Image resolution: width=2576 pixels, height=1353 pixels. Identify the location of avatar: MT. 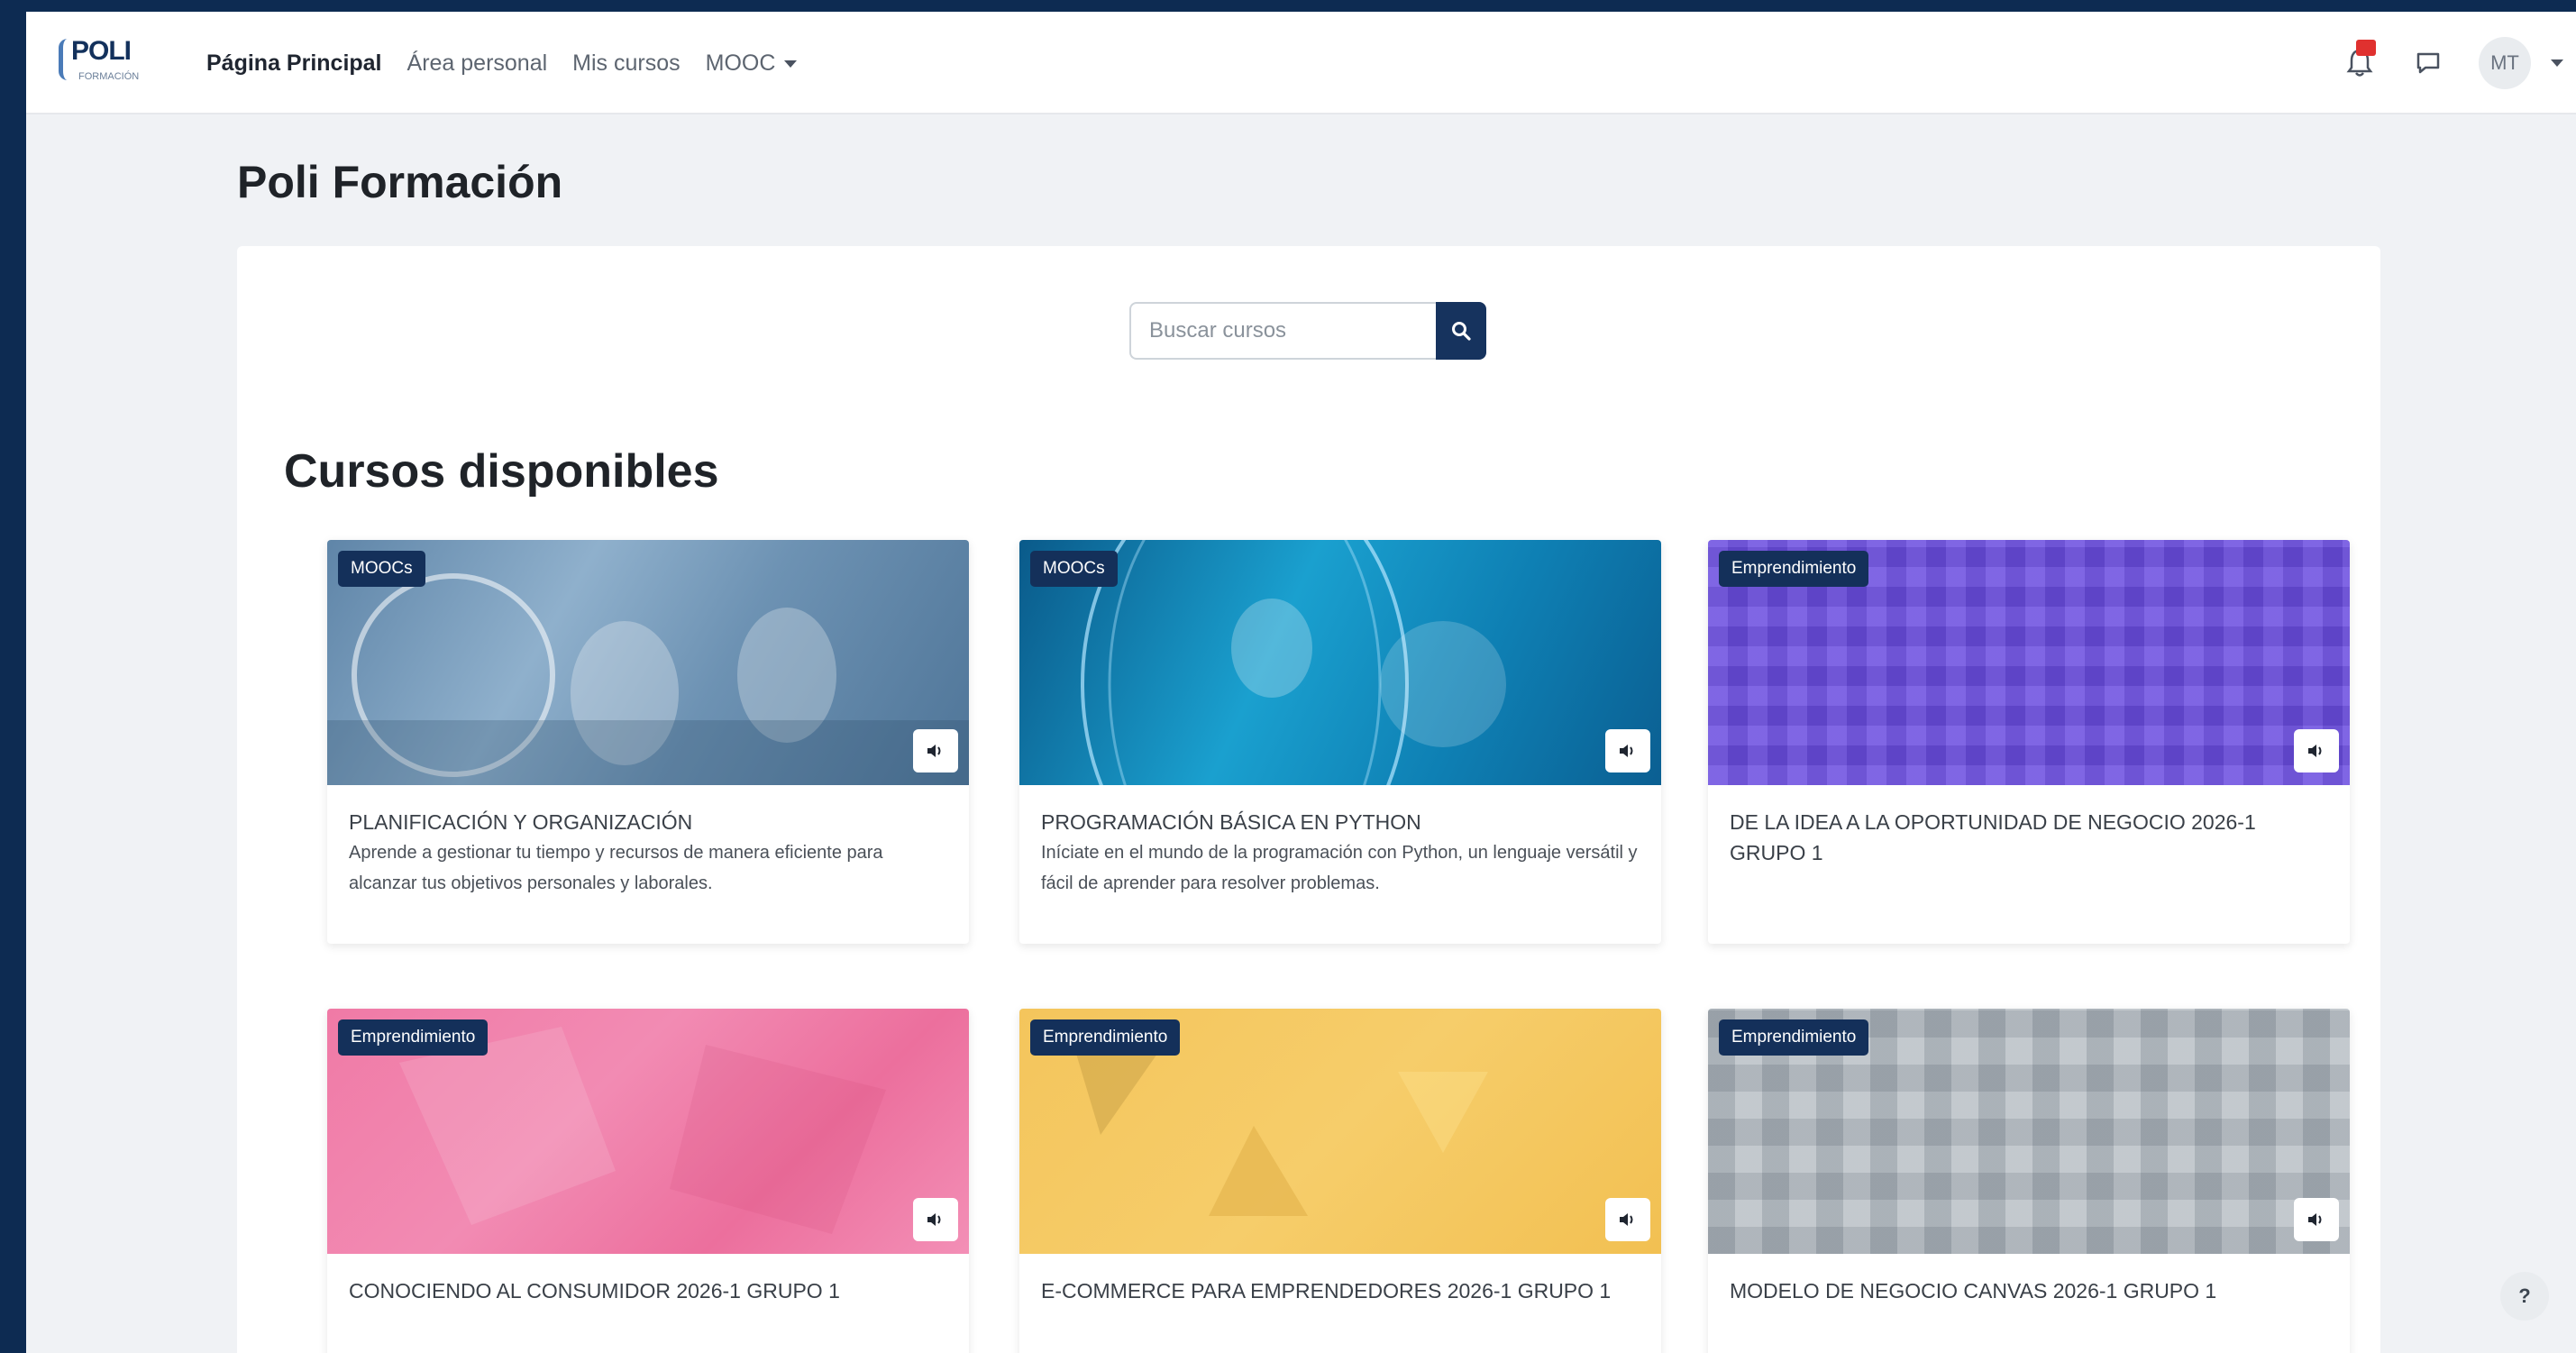
(2505, 63).